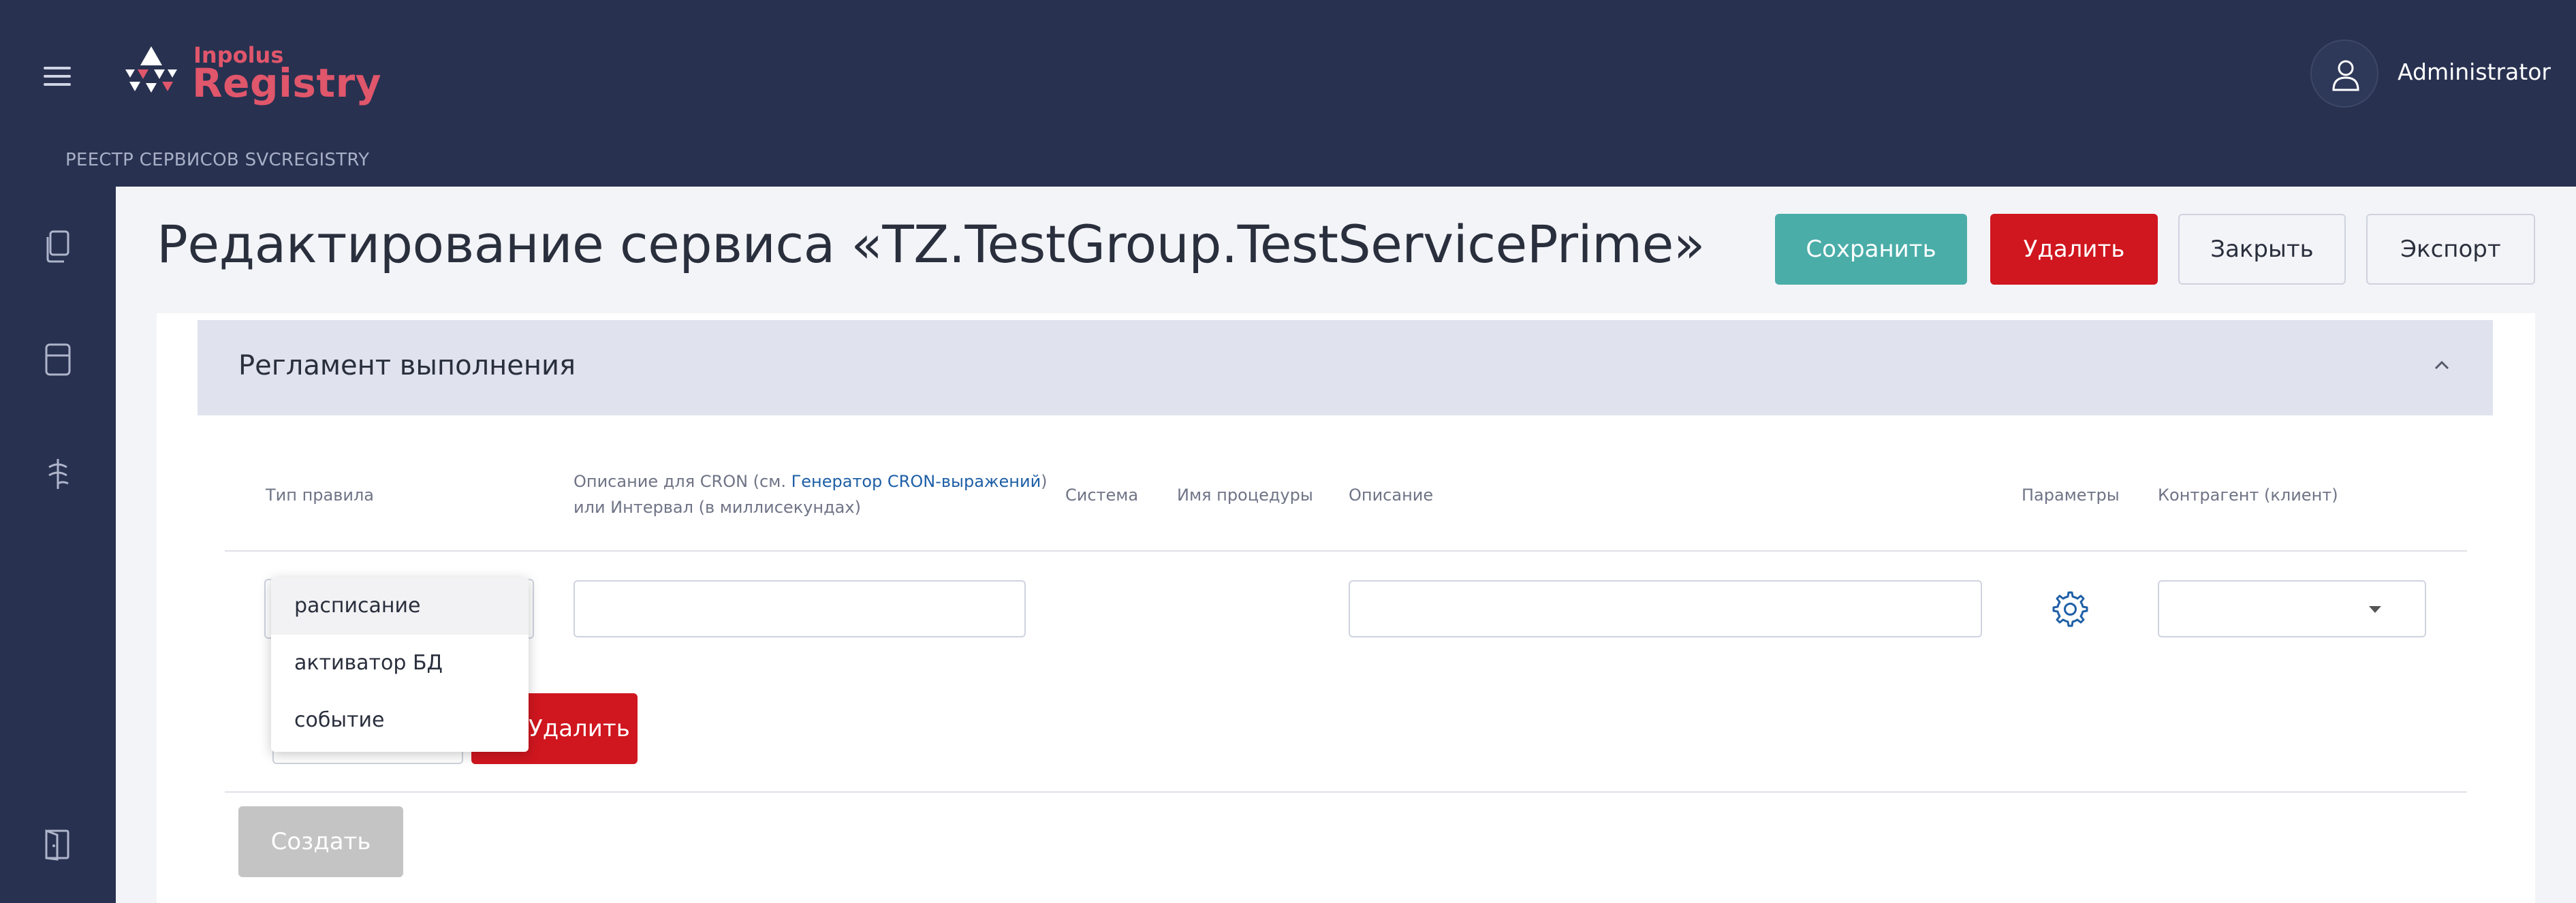  Describe the element at coordinates (1346, 792) in the screenshot. I see `row-divider` at that location.